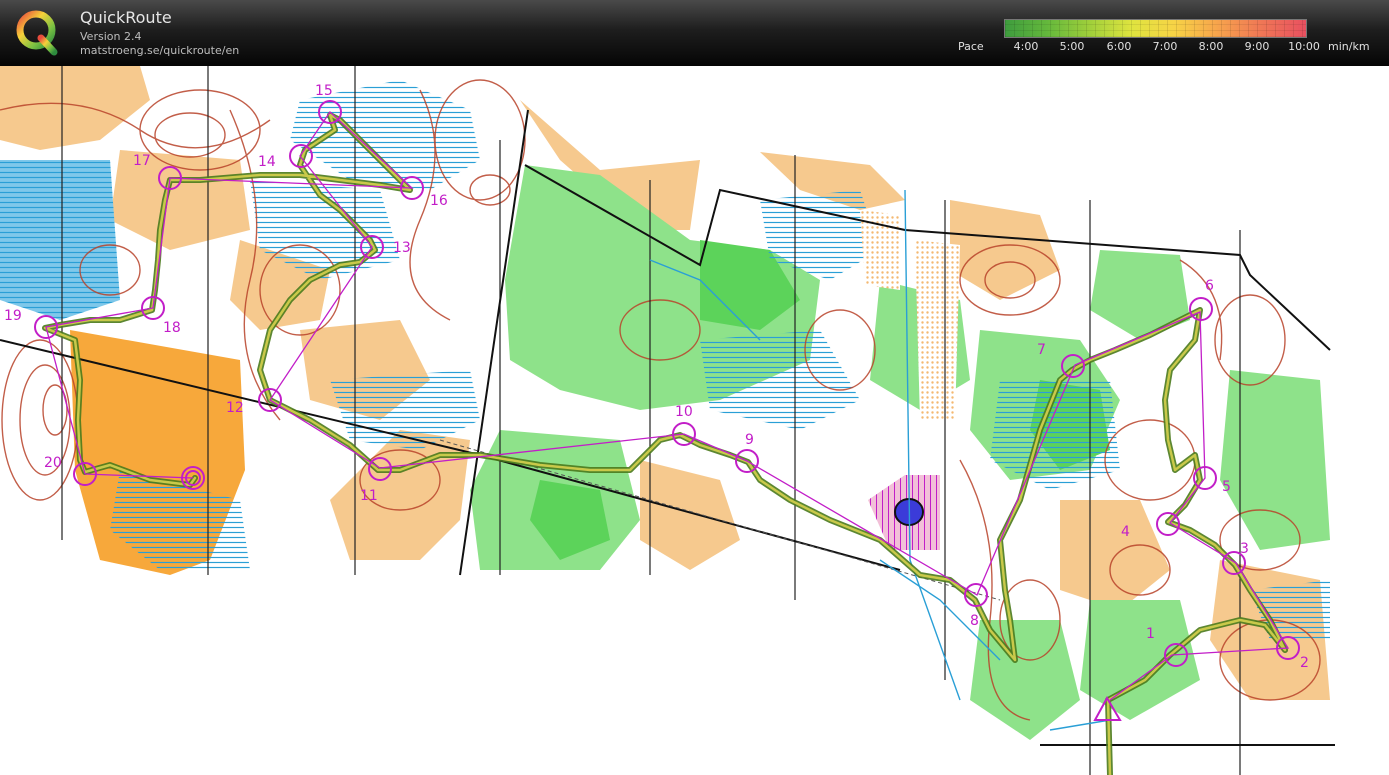 This screenshot has width=1389, height=775. What do you see at coordinates (111, 36) in the screenshot?
I see `app-version: Version 2.4` at bounding box center [111, 36].